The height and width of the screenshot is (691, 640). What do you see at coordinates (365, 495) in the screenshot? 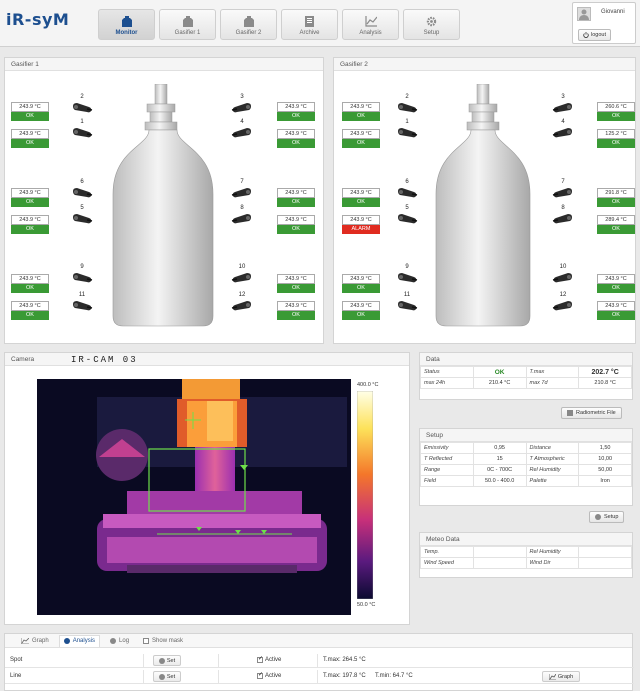
I see `temperature-scale` at bounding box center [365, 495].